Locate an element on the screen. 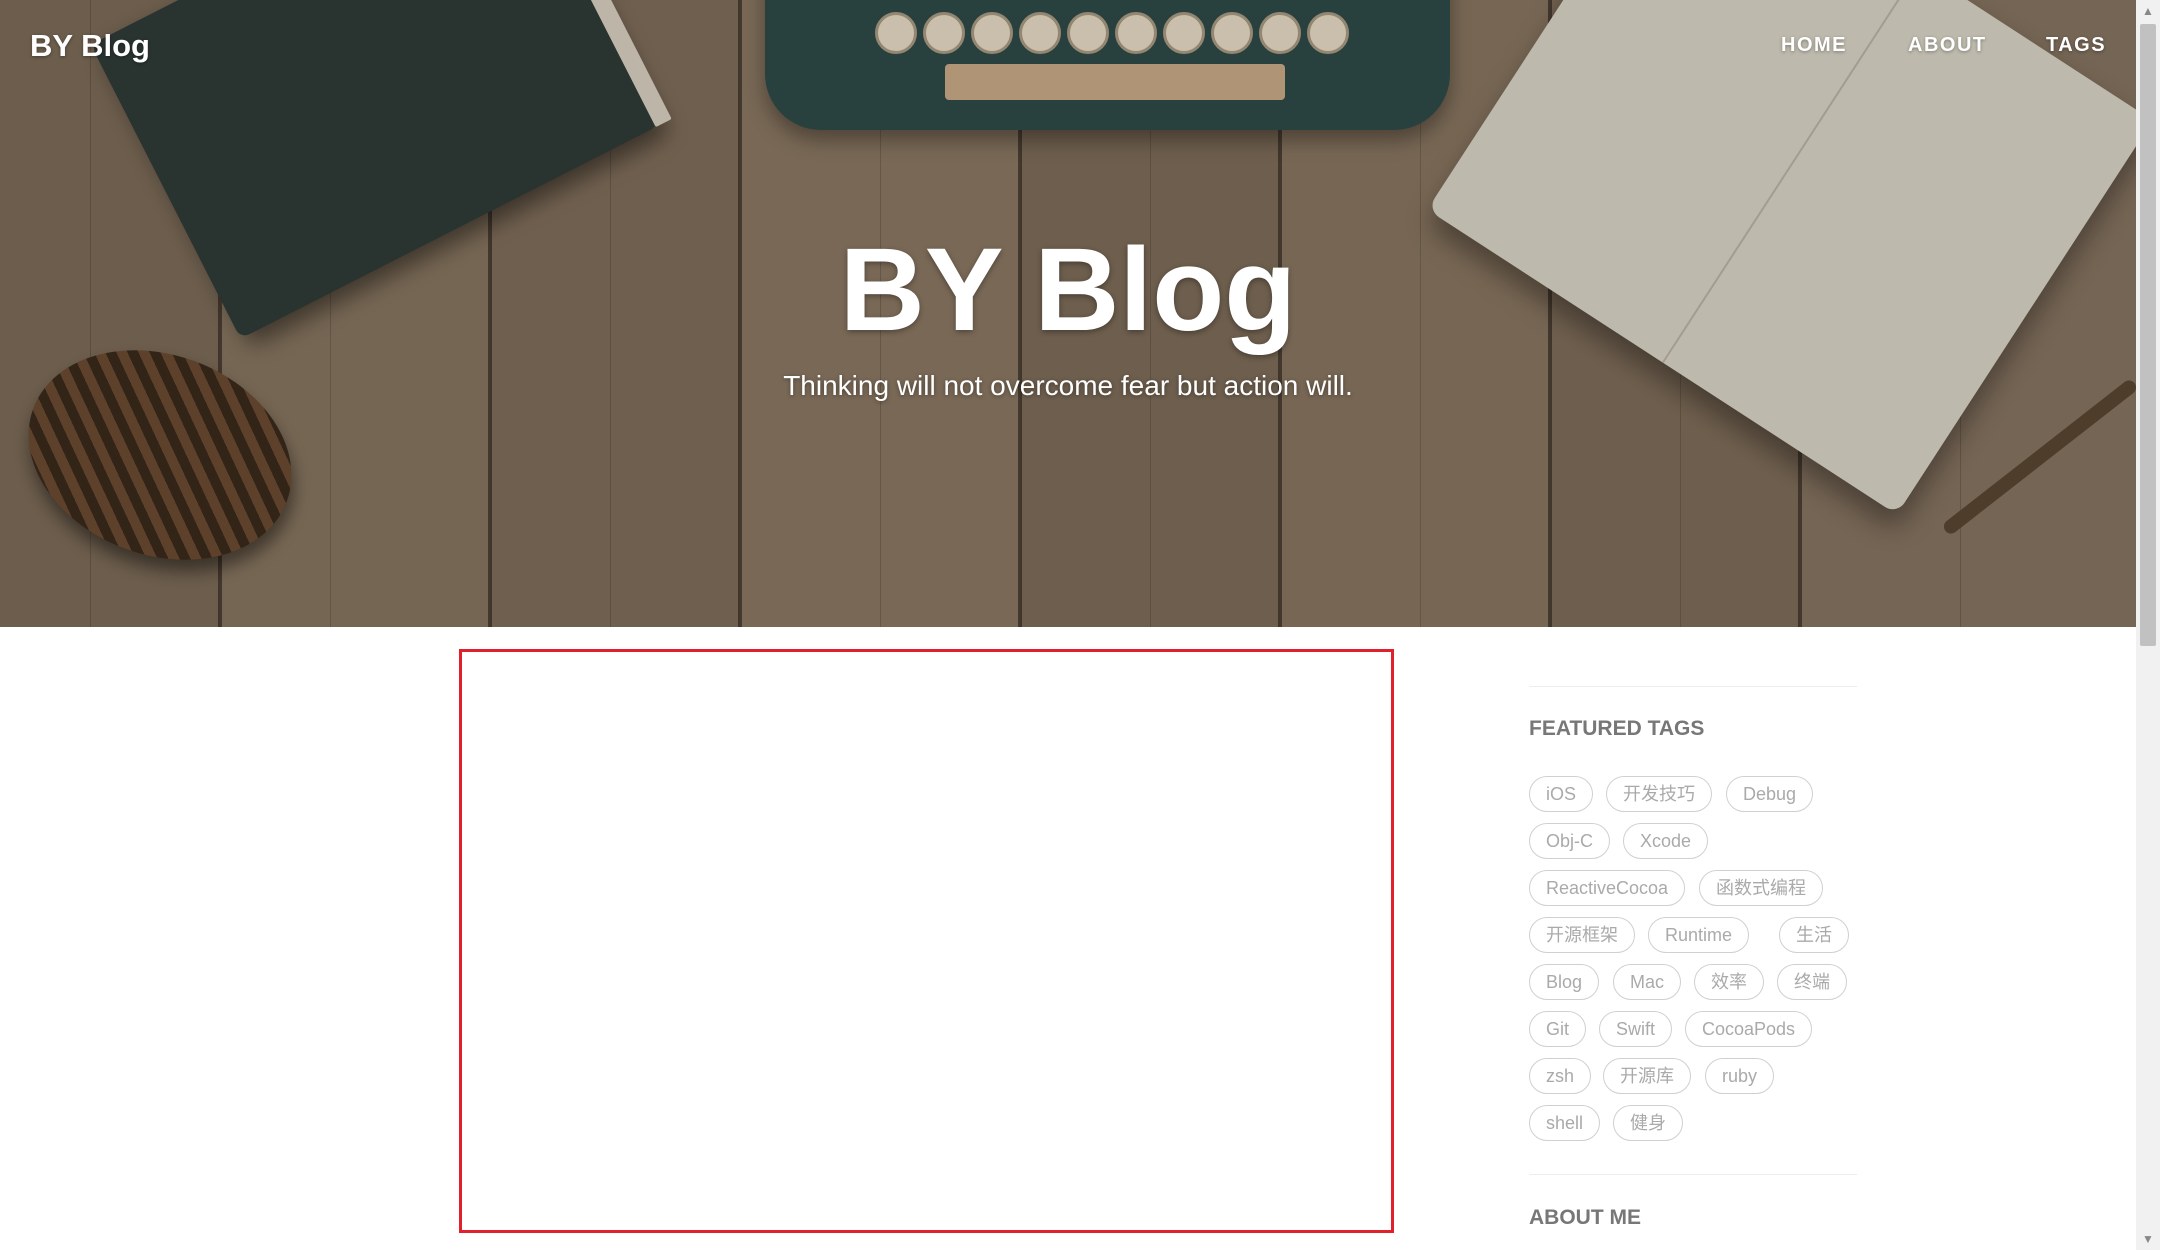 This screenshot has width=2160, height=1250. brand-link: BY Blog is located at coordinates (90, 46).